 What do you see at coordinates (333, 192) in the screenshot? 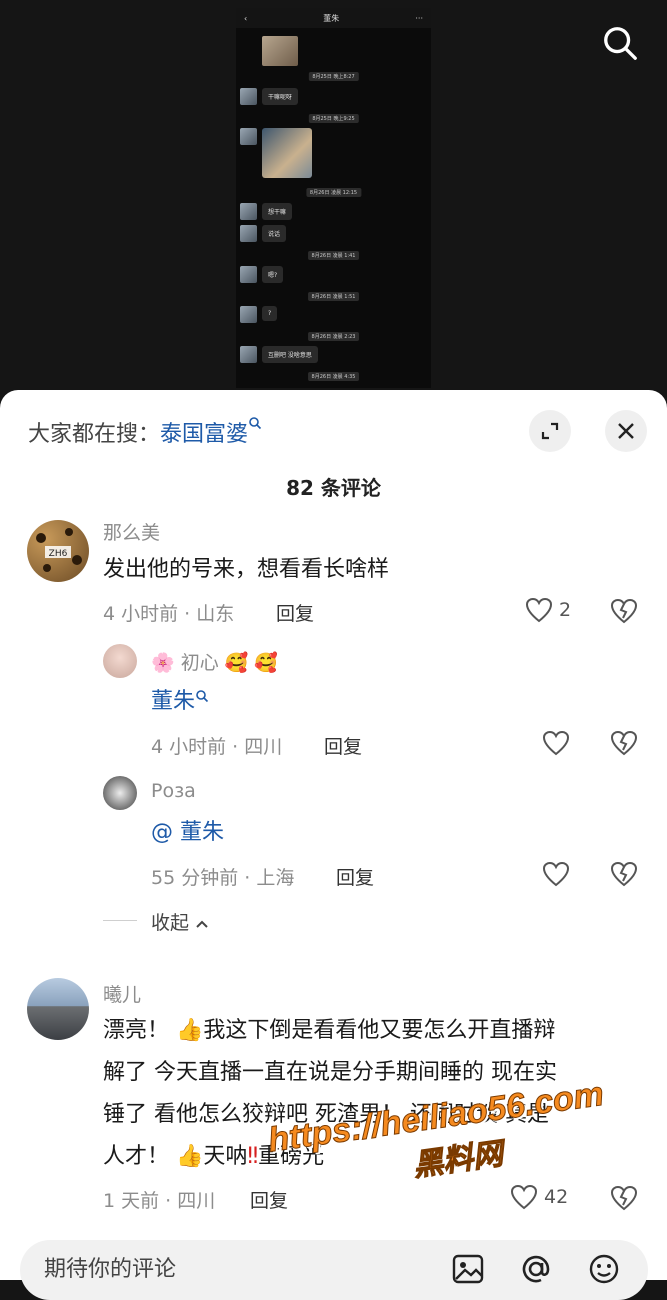
I see `timestamp: 8月26日 凌晨 12:15` at bounding box center [333, 192].